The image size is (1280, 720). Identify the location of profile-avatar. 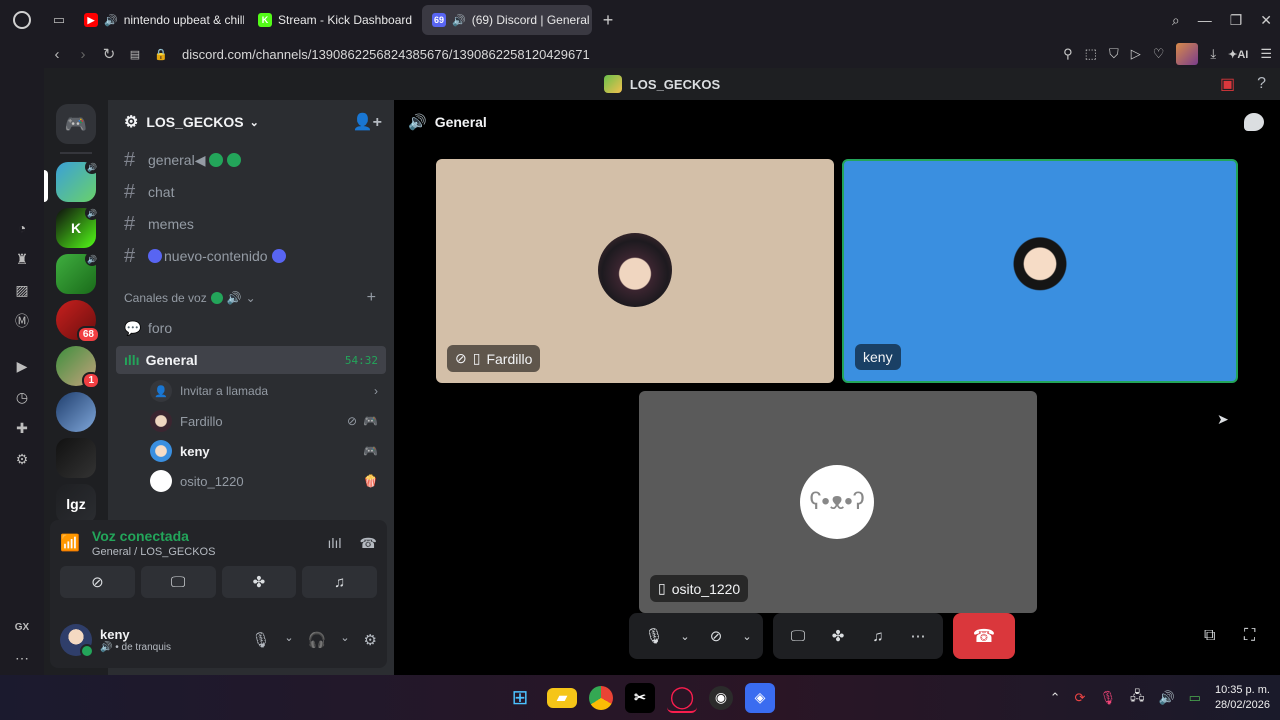
(1187, 54).